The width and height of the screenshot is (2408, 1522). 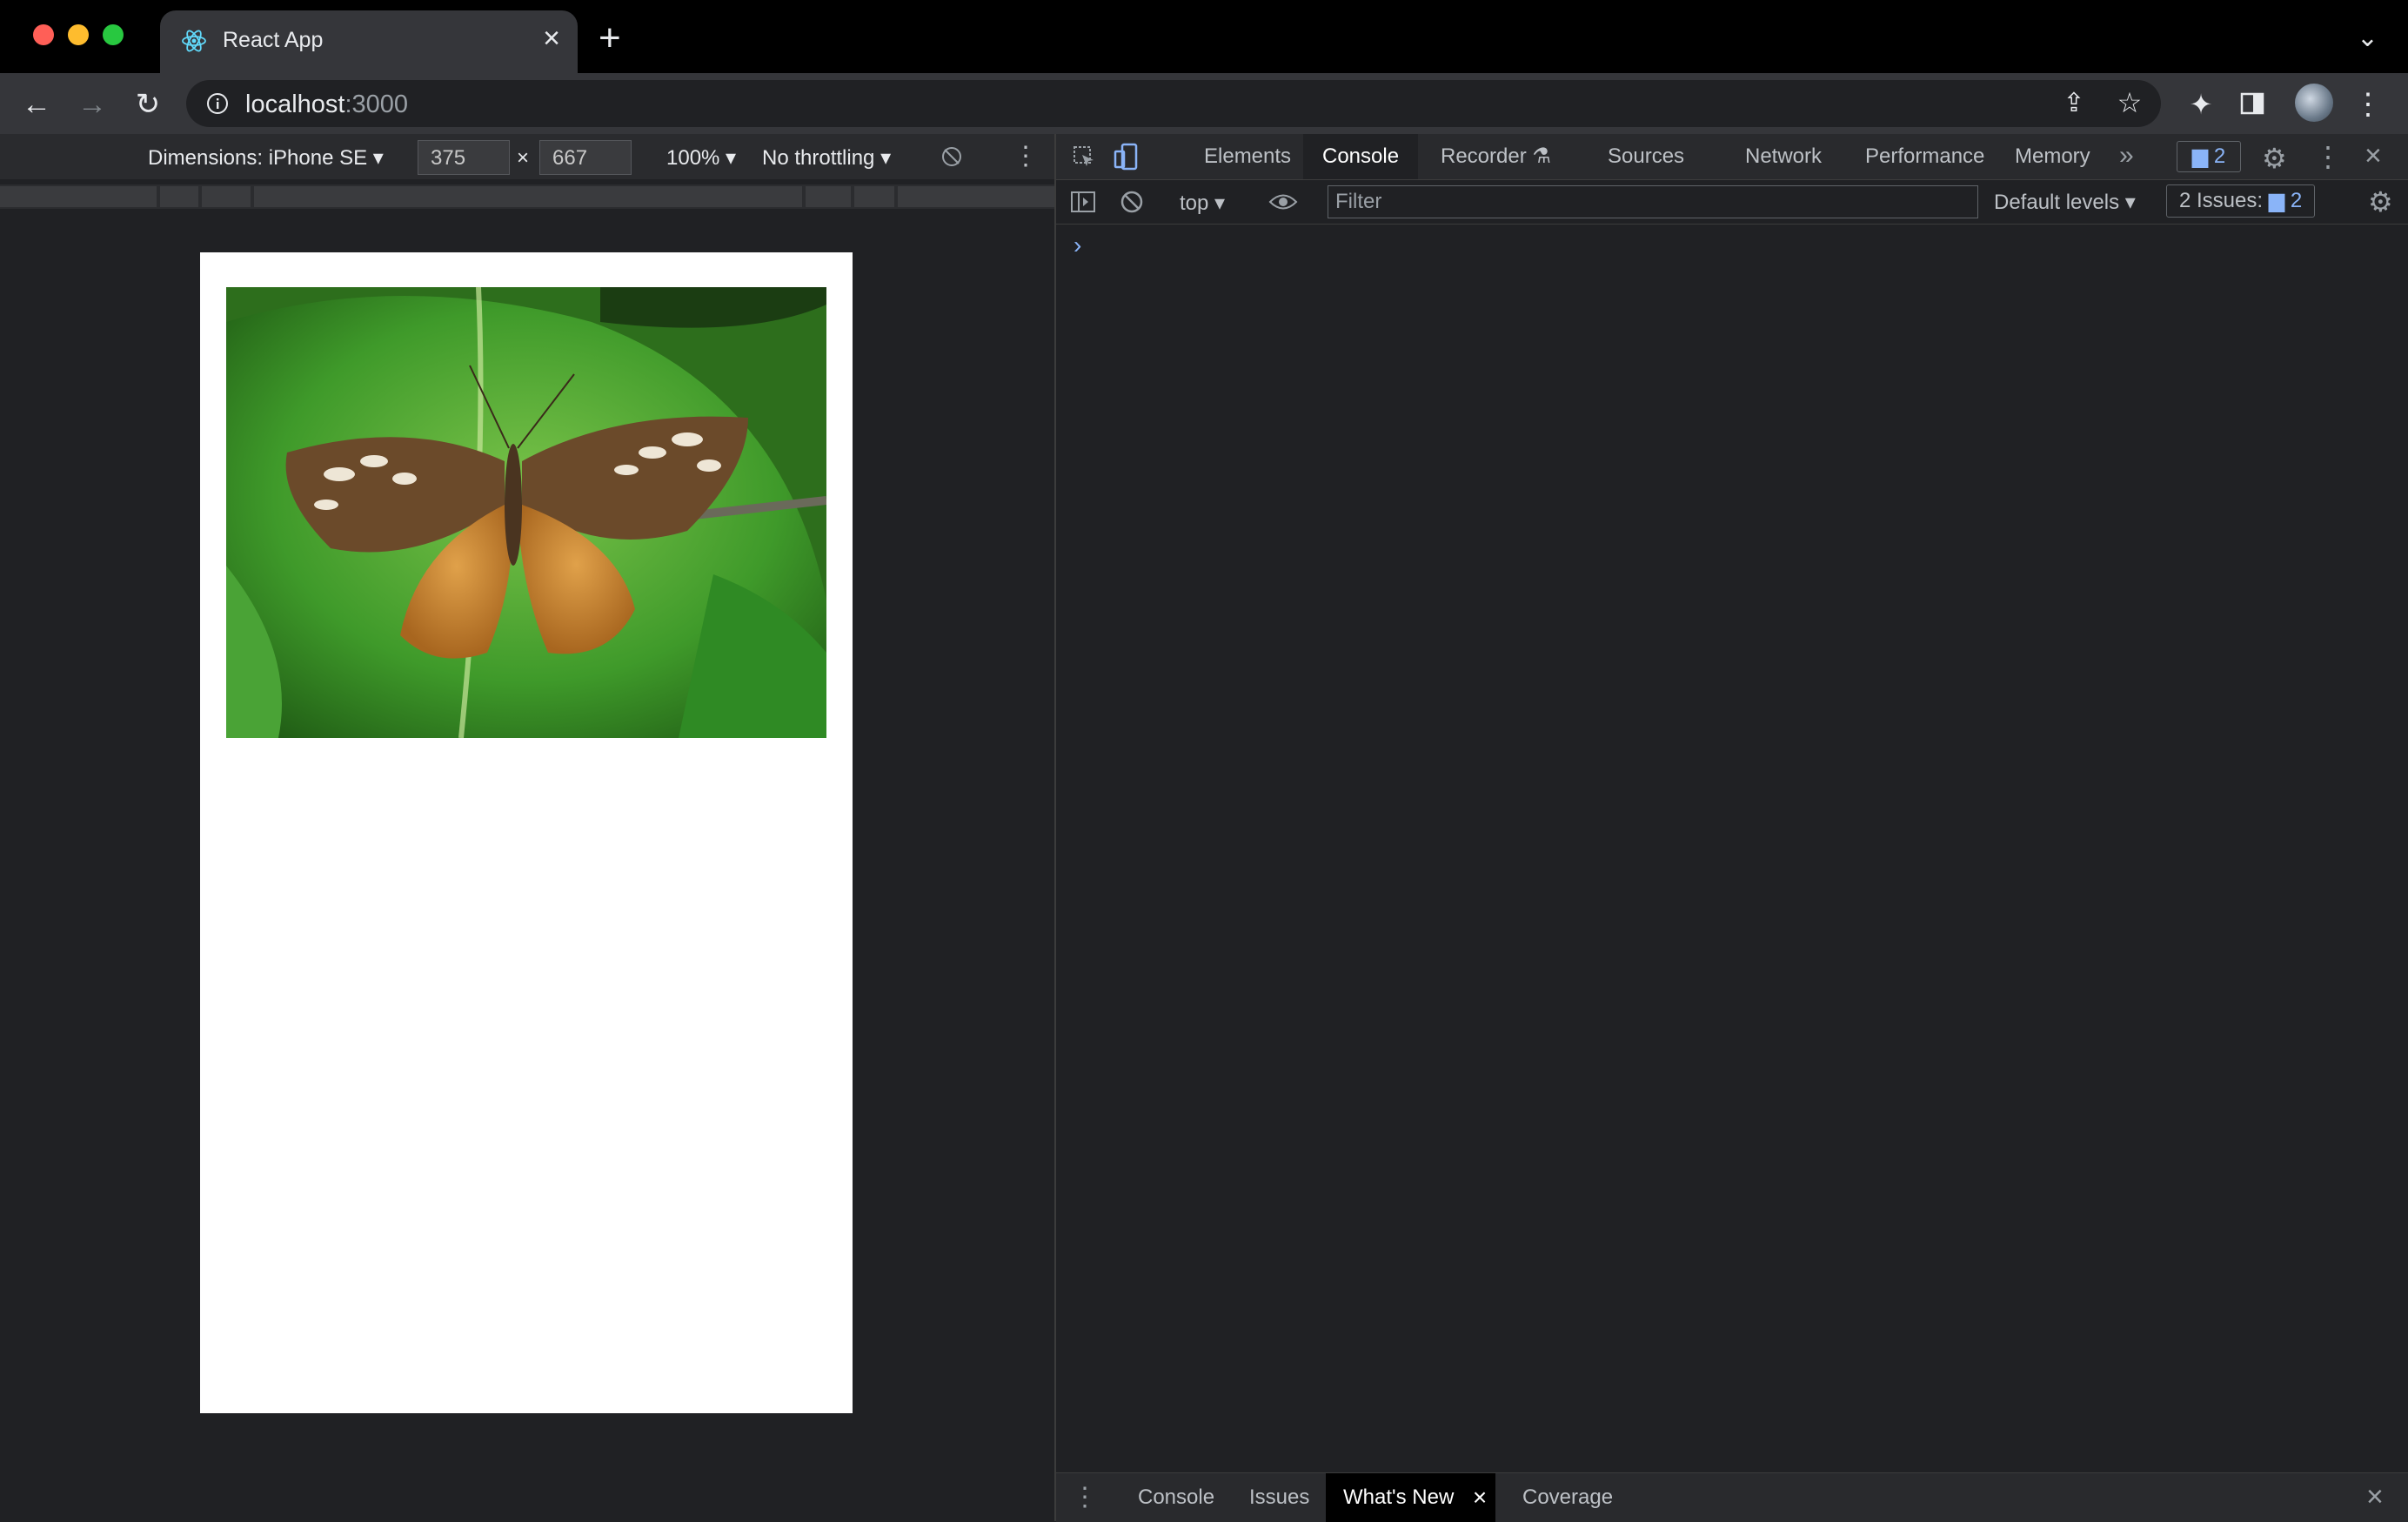 I want to click on console-prompt: ›, so click(x=1077, y=245).